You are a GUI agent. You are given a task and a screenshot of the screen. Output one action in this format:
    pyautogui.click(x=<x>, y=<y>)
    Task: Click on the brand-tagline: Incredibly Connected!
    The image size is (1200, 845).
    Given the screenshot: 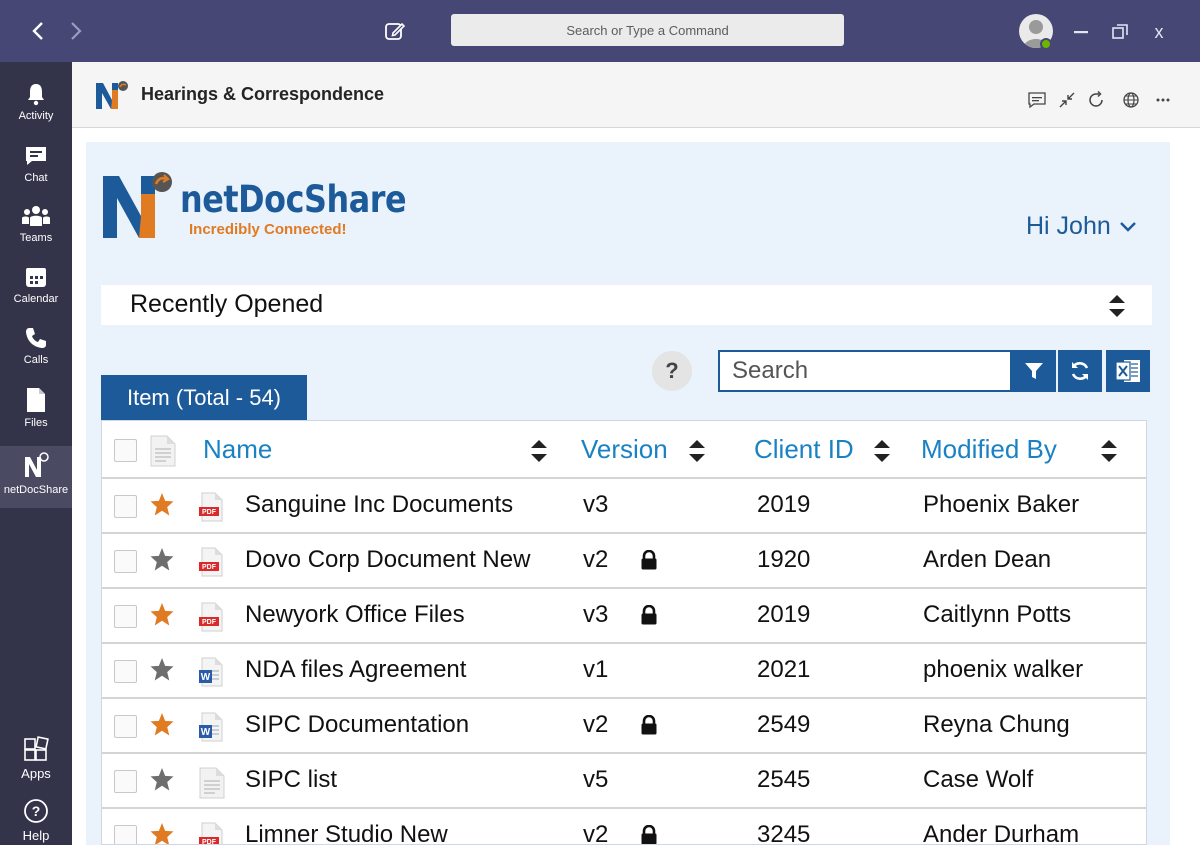 What is the action you would take?
    pyautogui.click(x=268, y=229)
    